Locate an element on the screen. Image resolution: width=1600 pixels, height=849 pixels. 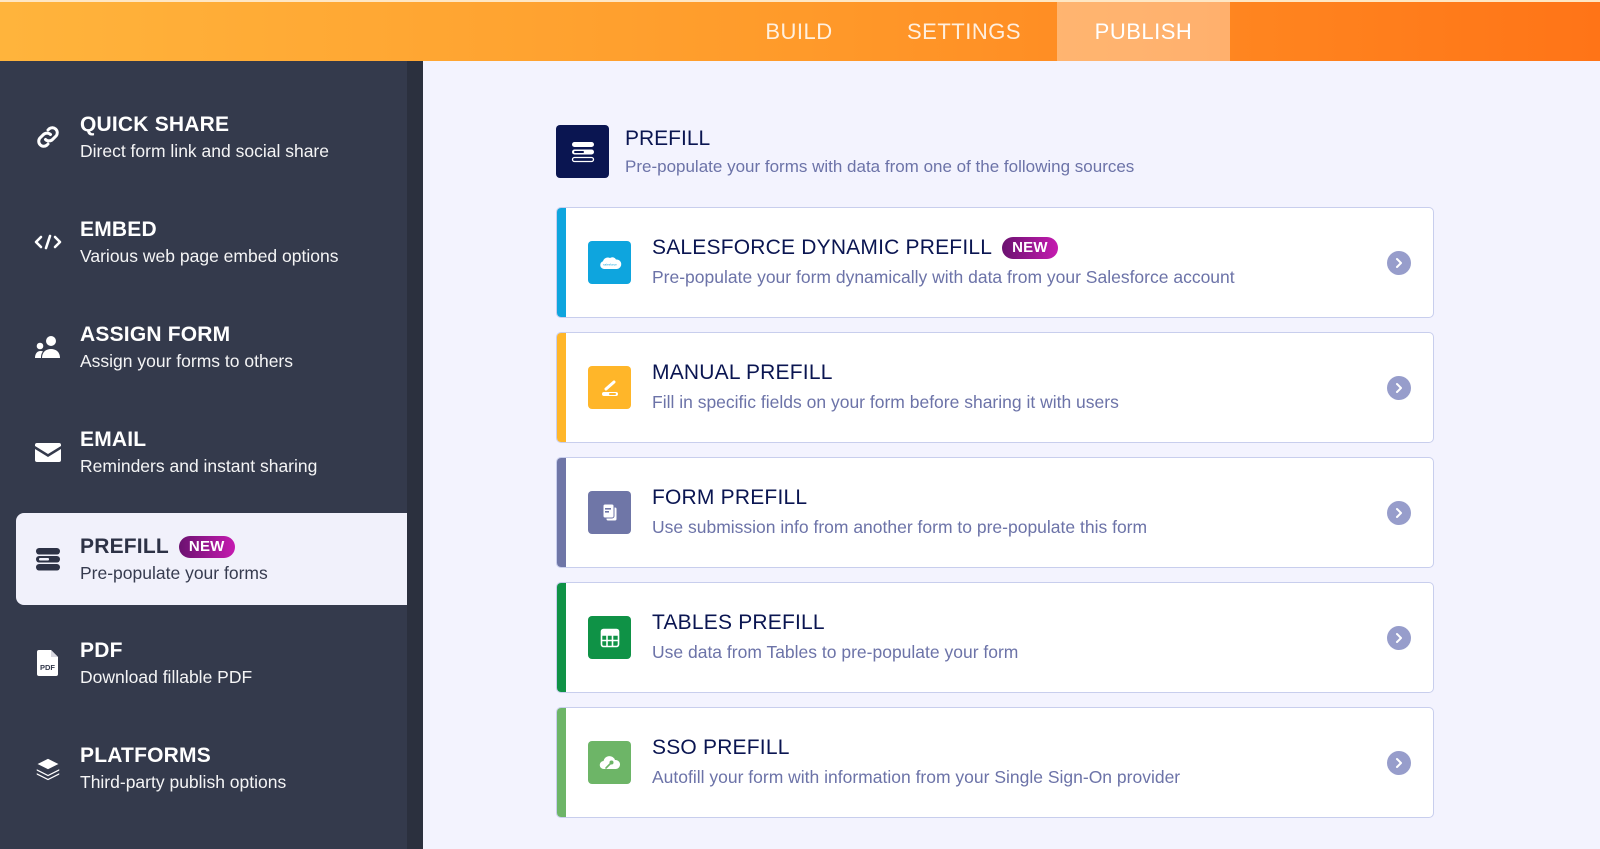
sidebar-item-title: PREFILL NEW is located at coordinates (174, 547).